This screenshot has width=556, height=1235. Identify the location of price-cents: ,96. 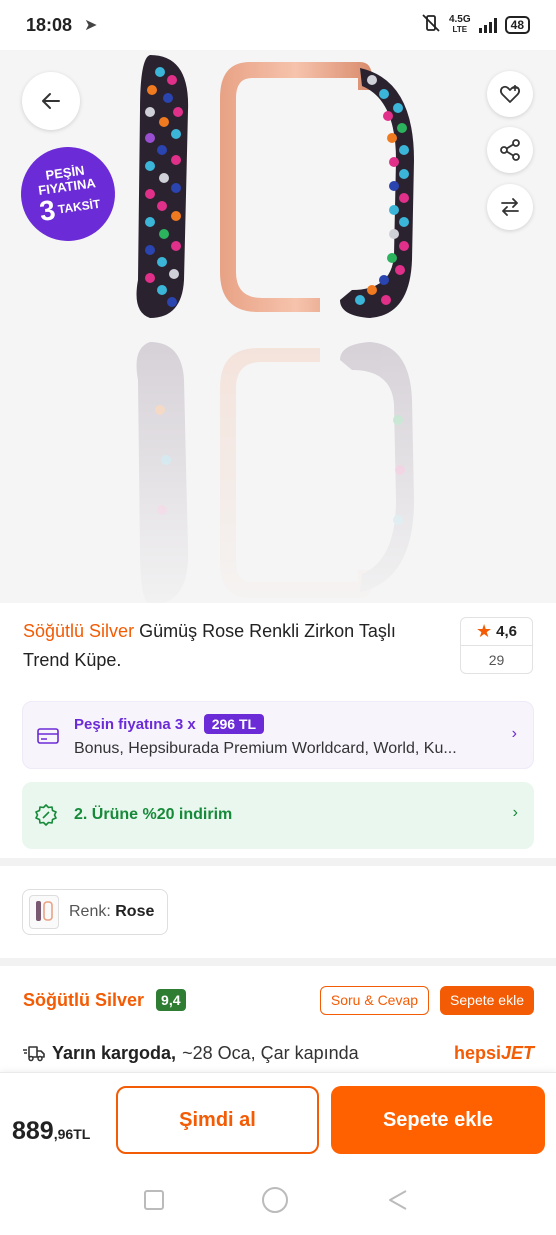
(63, 1134).